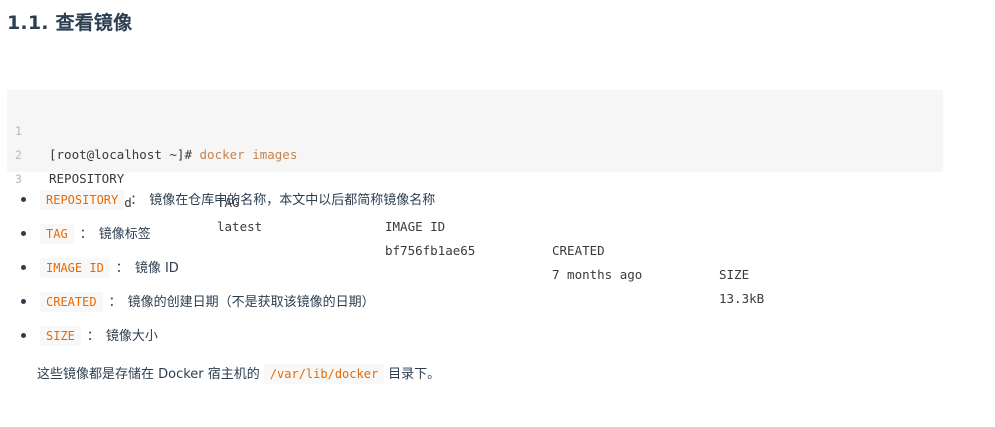 The width and height of the screenshot is (995, 427). I want to click on storage-path-paragraph: 这些镜像都是存储在 Docker 宿主机的/var/lib/docker 目录下。, so click(238, 374).